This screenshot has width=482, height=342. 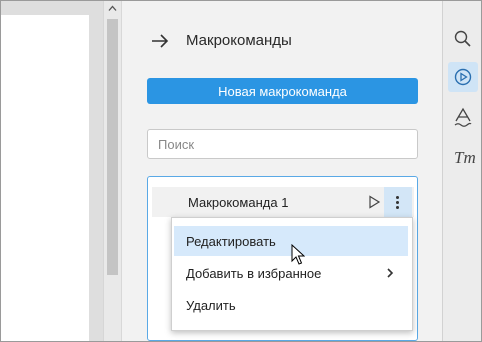 What do you see at coordinates (282, 91) in the screenshot?
I see `new-macro-button: Новая макрокоманда` at bounding box center [282, 91].